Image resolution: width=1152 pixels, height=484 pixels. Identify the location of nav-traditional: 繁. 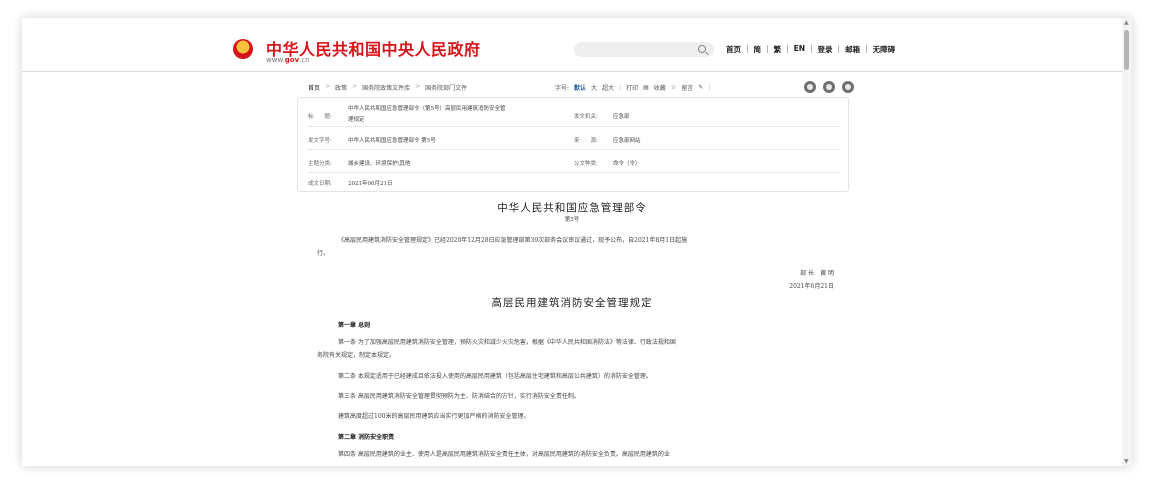
(778, 49).